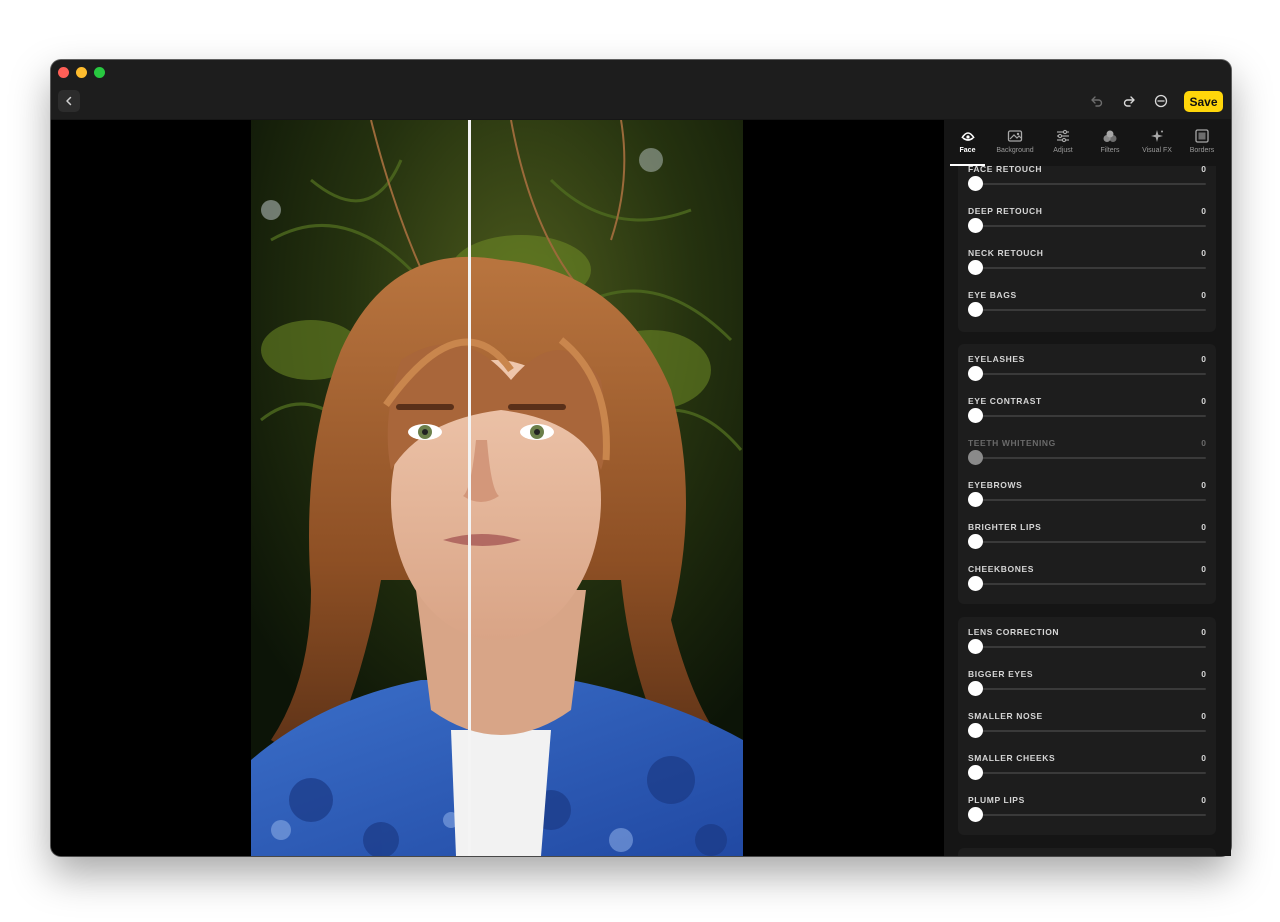 This screenshot has width=1280, height=922. I want to click on chevron-left-icon, so click(69, 101).